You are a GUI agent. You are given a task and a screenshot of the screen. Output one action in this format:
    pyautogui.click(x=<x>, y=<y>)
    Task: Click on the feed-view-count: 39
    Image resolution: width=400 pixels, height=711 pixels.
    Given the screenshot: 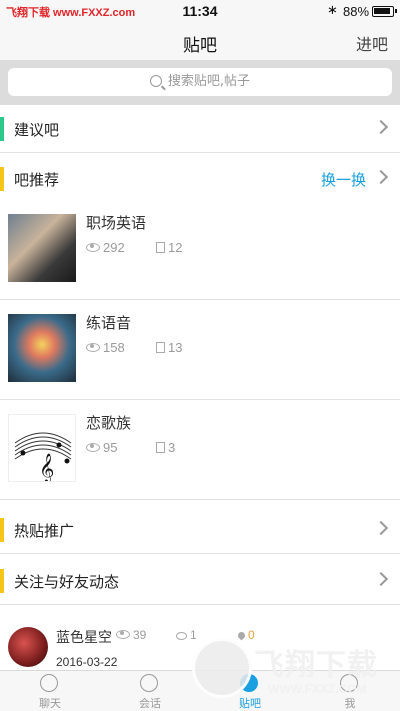 What is the action you would take?
    pyautogui.click(x=131, y=635)
    